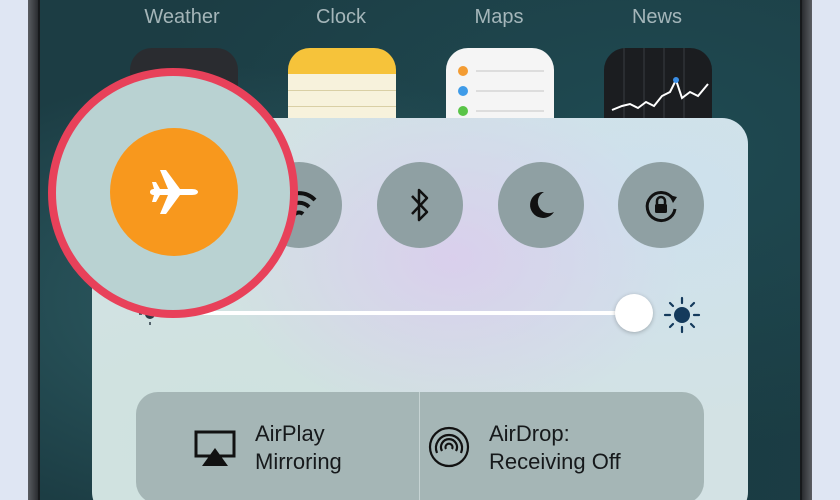  Describe the element at coordinates (555, 461) in the screenshot. I see `airdrop-label-line2: Receiving Off` at that location.